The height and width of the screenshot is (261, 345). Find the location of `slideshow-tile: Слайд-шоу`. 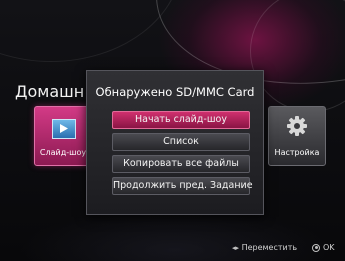

slideshow-tile: Слайд-шоу is located at coordinates (63, 136).